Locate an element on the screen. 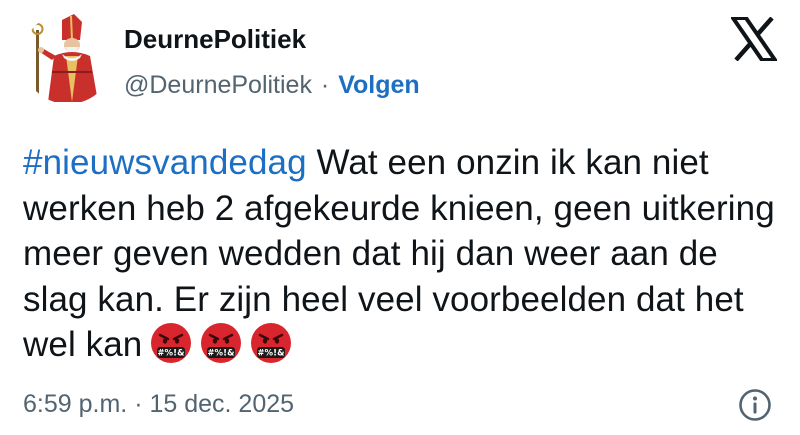 The image size is (800, 435). hashtag-link: #nieuwsvandedag is located at coordinates (165, 162).